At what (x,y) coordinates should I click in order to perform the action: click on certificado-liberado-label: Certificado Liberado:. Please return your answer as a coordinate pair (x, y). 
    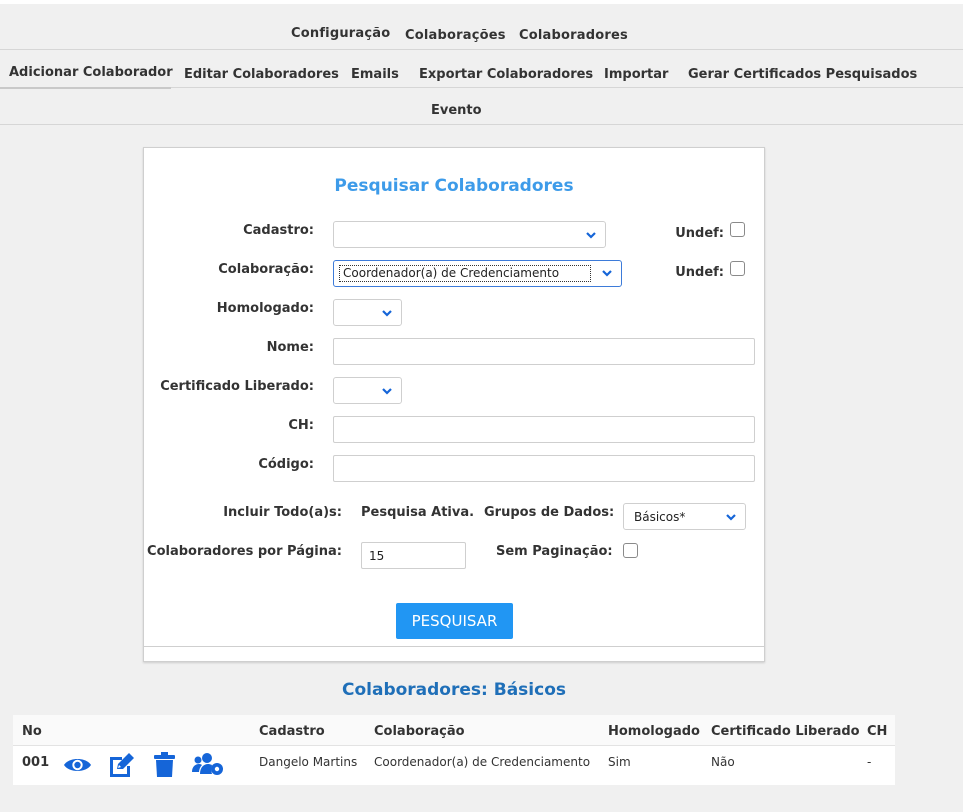
    Looking at the image, I should click on (237, 386).